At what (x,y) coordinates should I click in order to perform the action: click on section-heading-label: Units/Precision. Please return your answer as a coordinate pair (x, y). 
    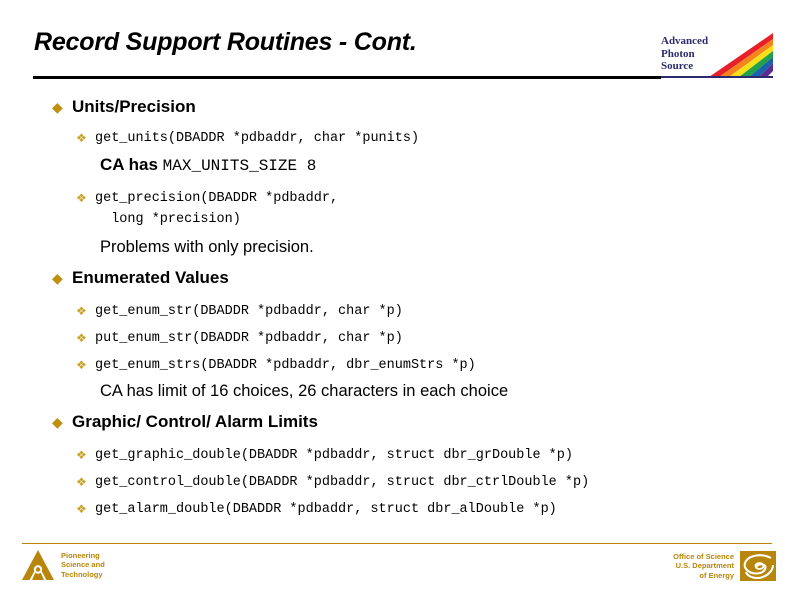
    Looking at the image, I should click on (134, 106).